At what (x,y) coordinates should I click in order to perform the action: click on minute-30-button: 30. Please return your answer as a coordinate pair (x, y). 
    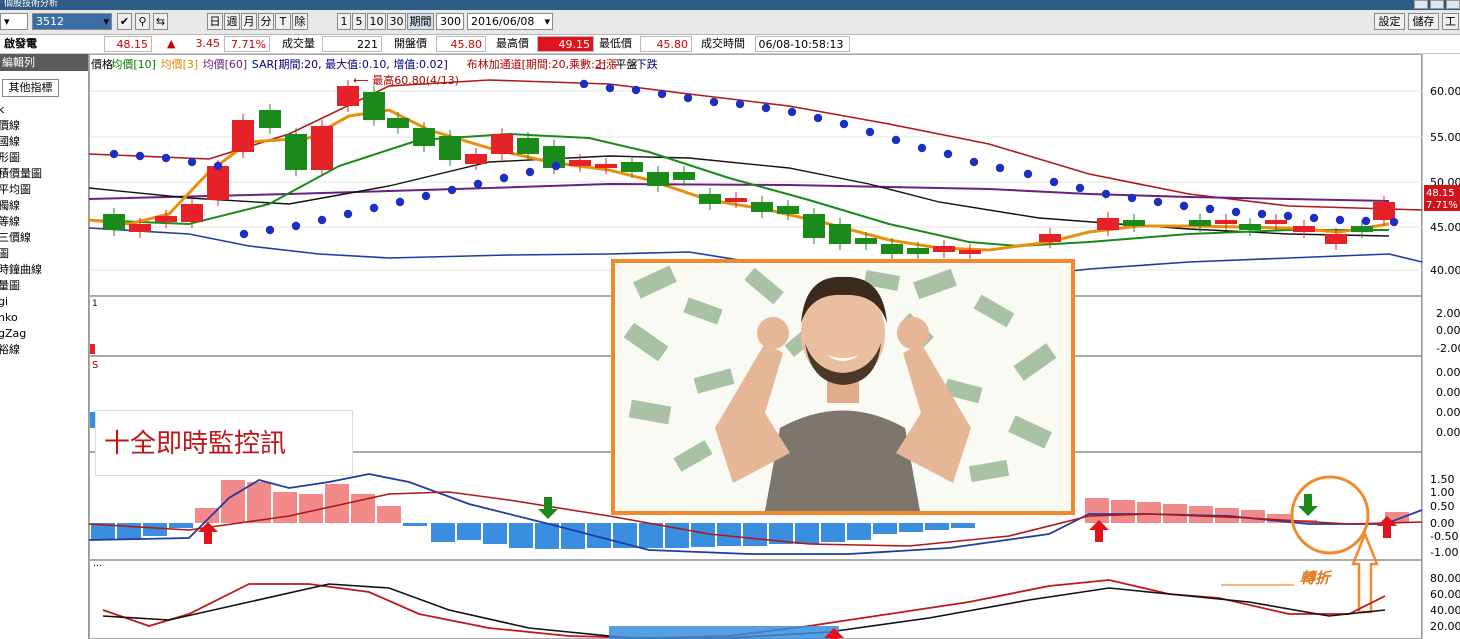
    Looking at the image, I should click on (396, 21).